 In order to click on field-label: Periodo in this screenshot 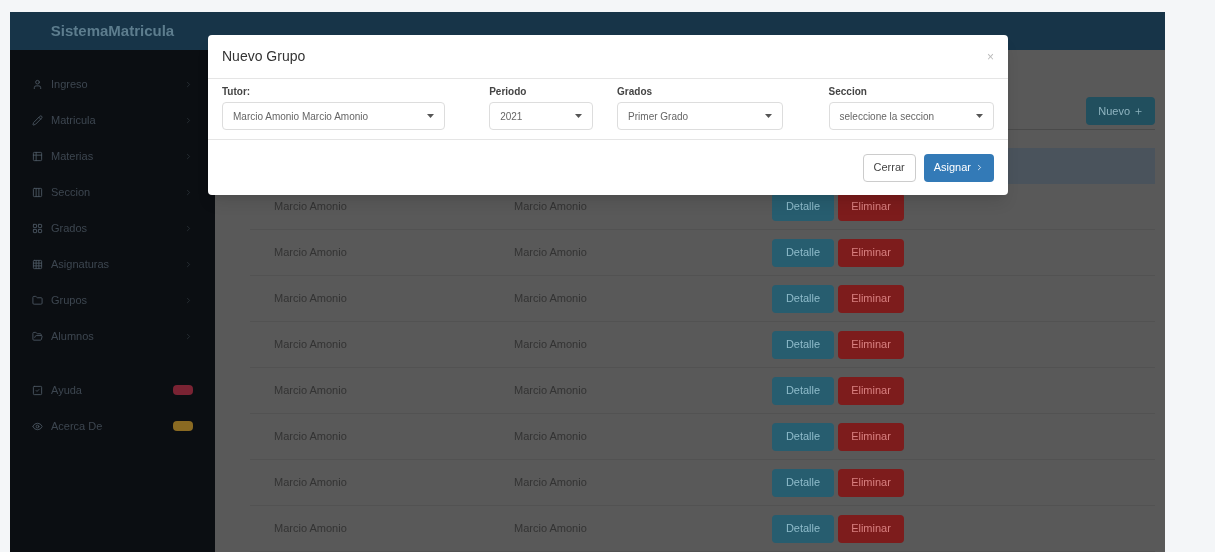, I will do `click(508, 92)`.